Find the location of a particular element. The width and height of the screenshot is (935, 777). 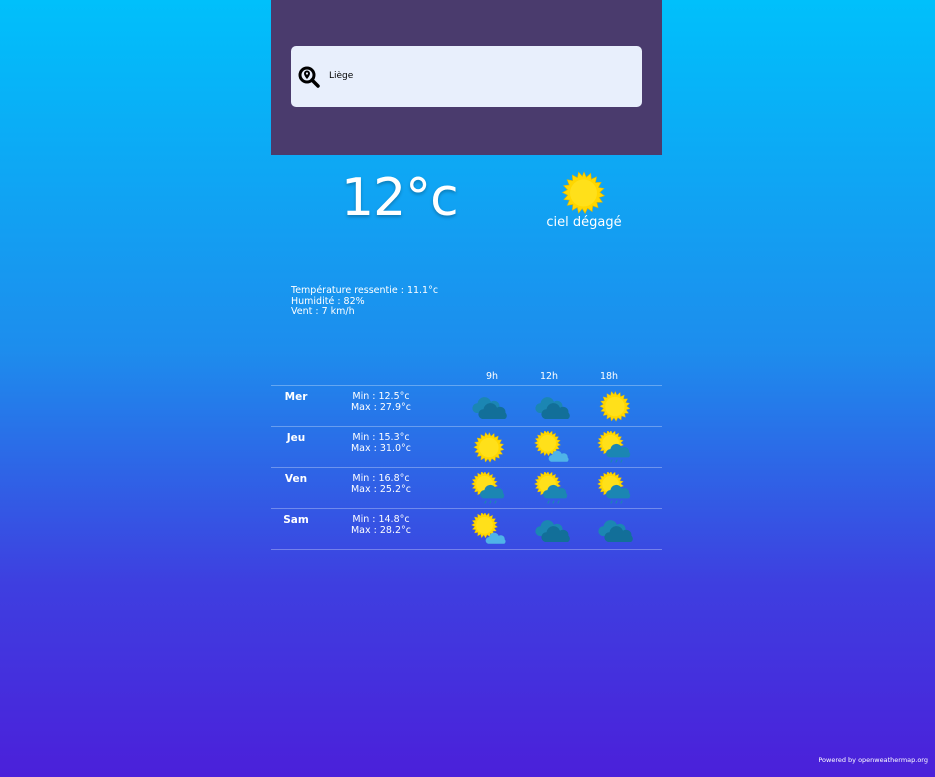

day-minmax: Min : 14.8°c Max : 28.2°c is located at coordinates (381, 525).